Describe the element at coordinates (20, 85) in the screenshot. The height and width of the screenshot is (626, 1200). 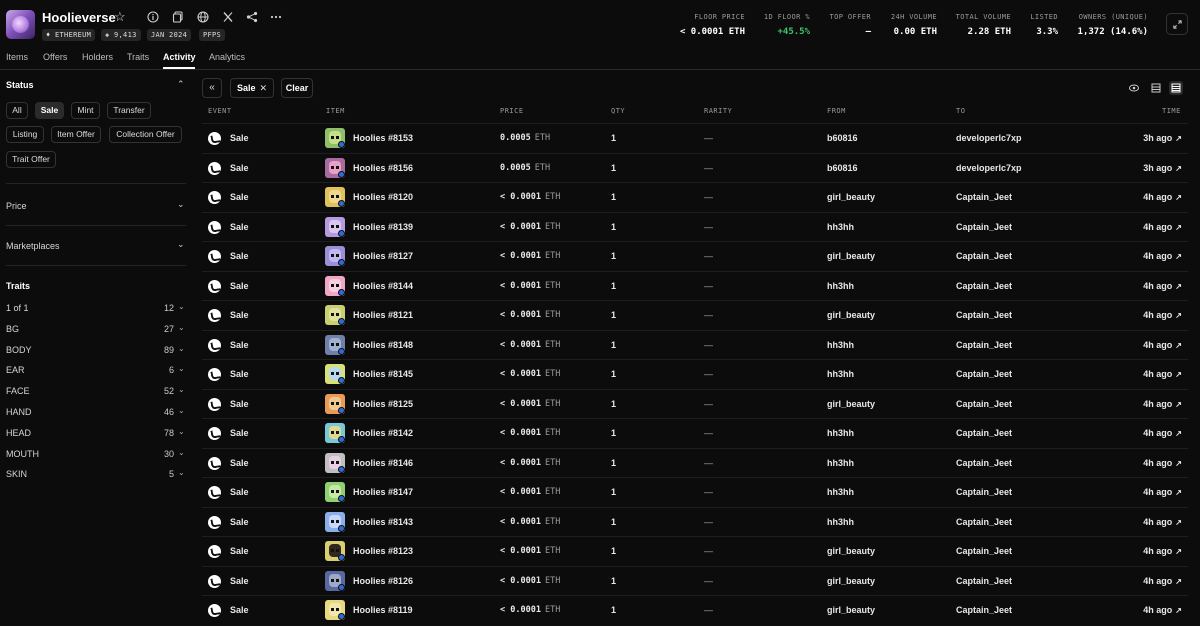
I see `status-section-title: Status` at that location.